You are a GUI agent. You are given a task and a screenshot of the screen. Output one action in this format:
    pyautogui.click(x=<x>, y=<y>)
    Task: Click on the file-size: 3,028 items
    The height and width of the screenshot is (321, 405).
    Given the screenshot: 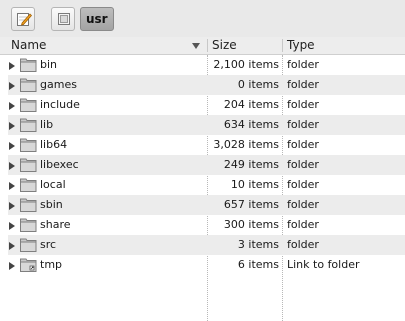 What is the action you would take?
    pyautogui.click(x=246, y=144)
    